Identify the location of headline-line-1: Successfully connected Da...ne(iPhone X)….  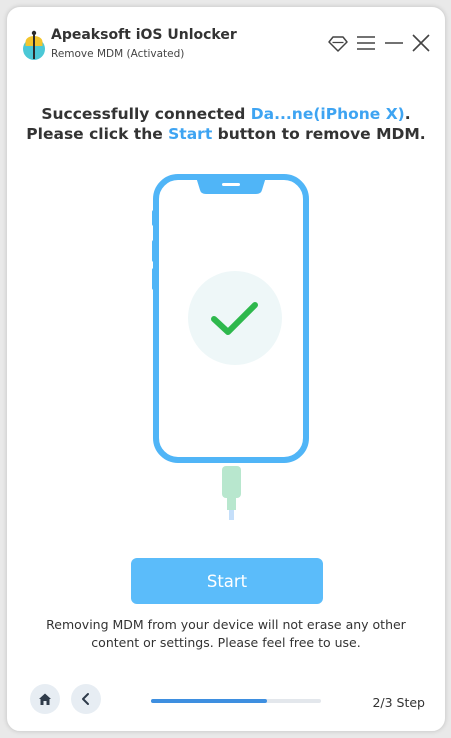
(226, 114).